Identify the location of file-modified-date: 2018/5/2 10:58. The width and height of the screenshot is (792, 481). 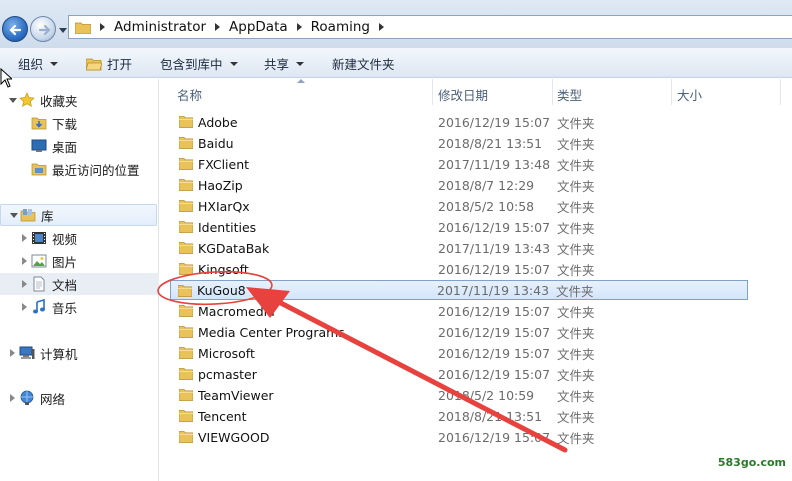
(486, 206).